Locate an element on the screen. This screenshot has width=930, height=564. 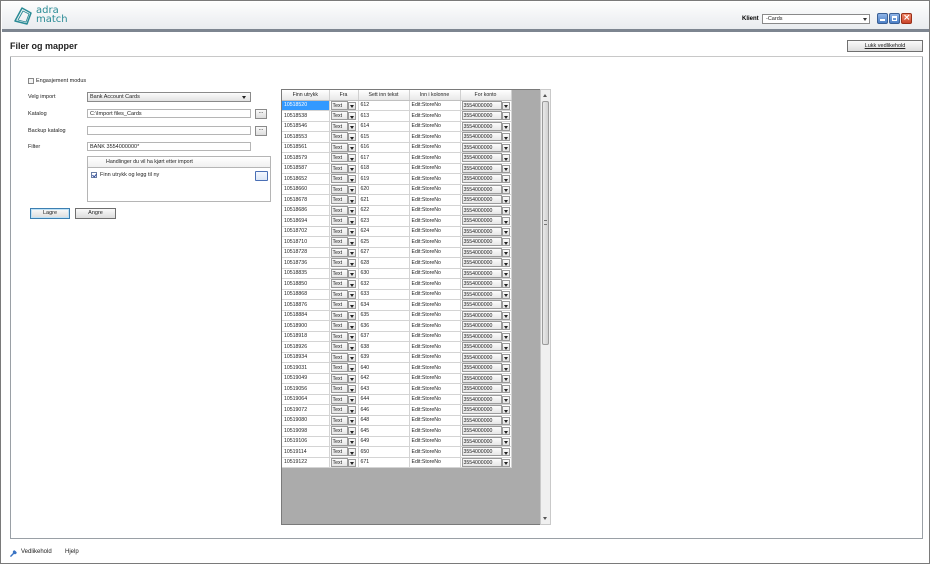
cell-finn-utrykk: 10518660 is located at coordinates (306, 189).